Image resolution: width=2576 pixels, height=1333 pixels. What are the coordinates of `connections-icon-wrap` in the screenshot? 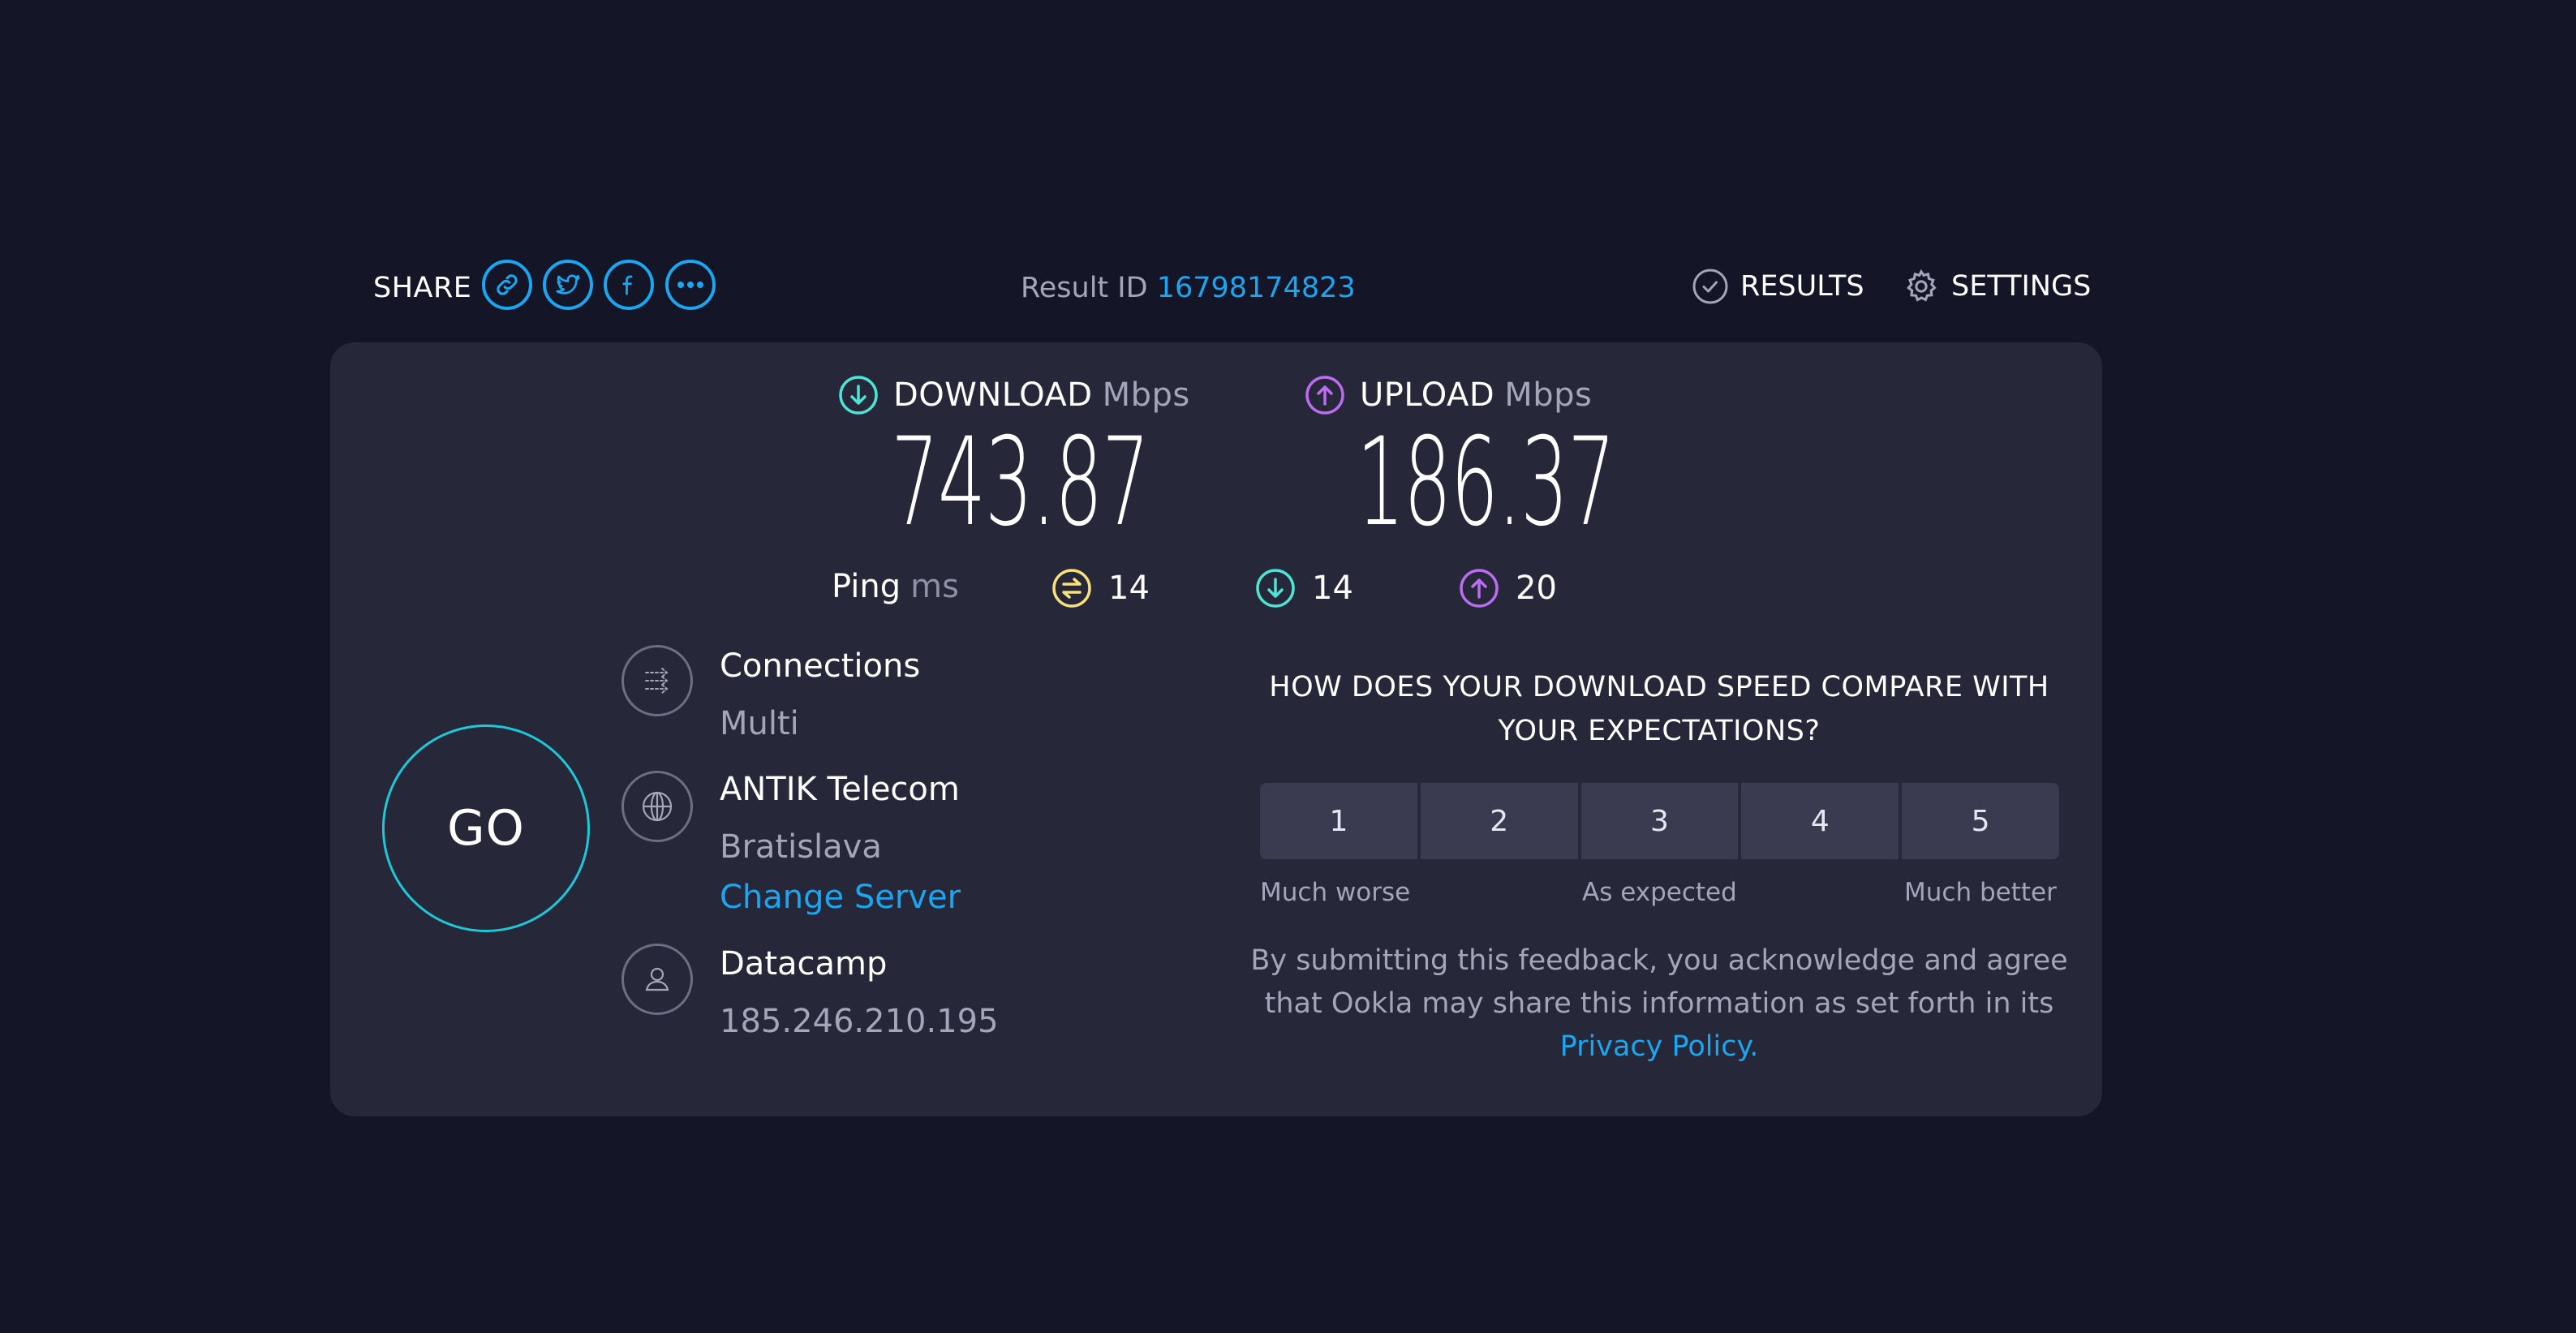 It's located at (657, 680).